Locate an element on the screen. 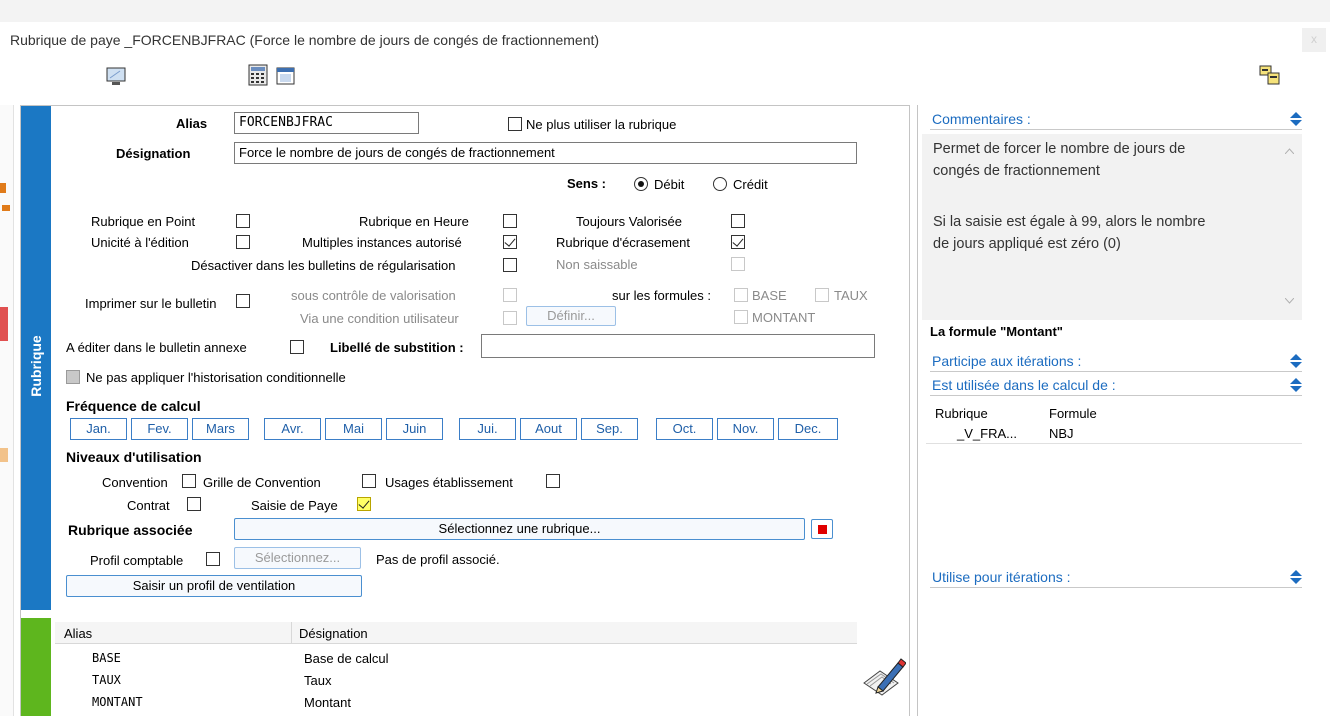  credit-radio is located at coordinates (720, 184).